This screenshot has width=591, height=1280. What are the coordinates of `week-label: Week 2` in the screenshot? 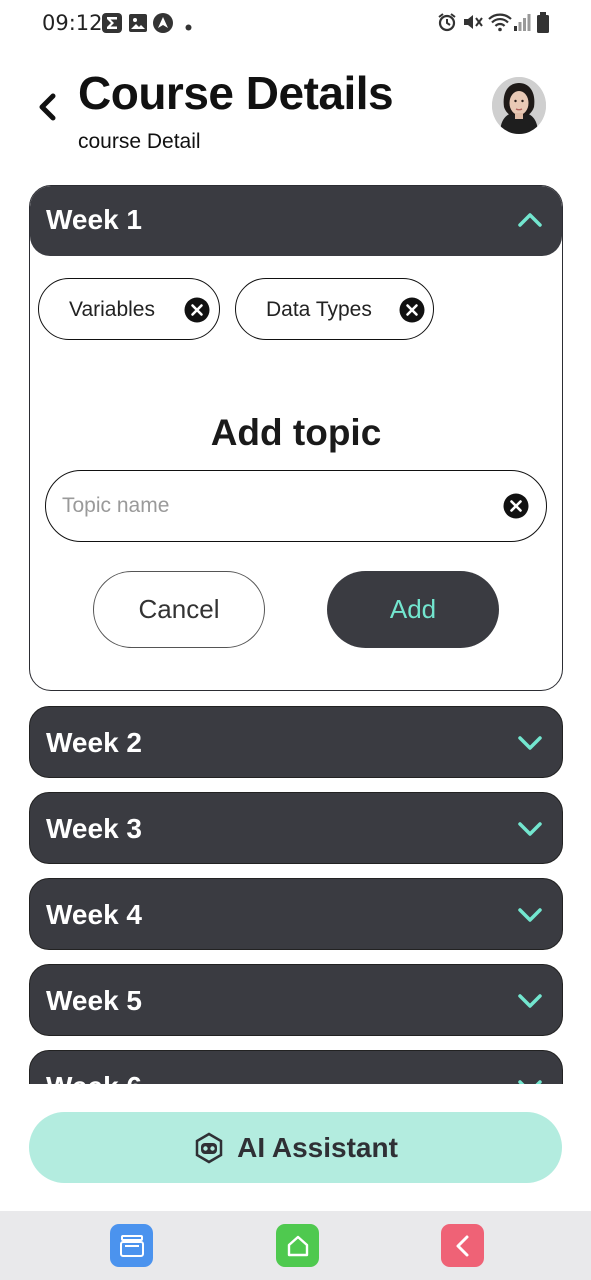 It's located at (94, 742).